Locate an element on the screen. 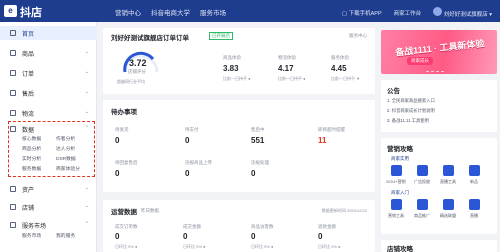 Image resolution: width=500 pixels, height=252 pixels. tile-label: DOU+营销 is located at coordinates (396, 181).